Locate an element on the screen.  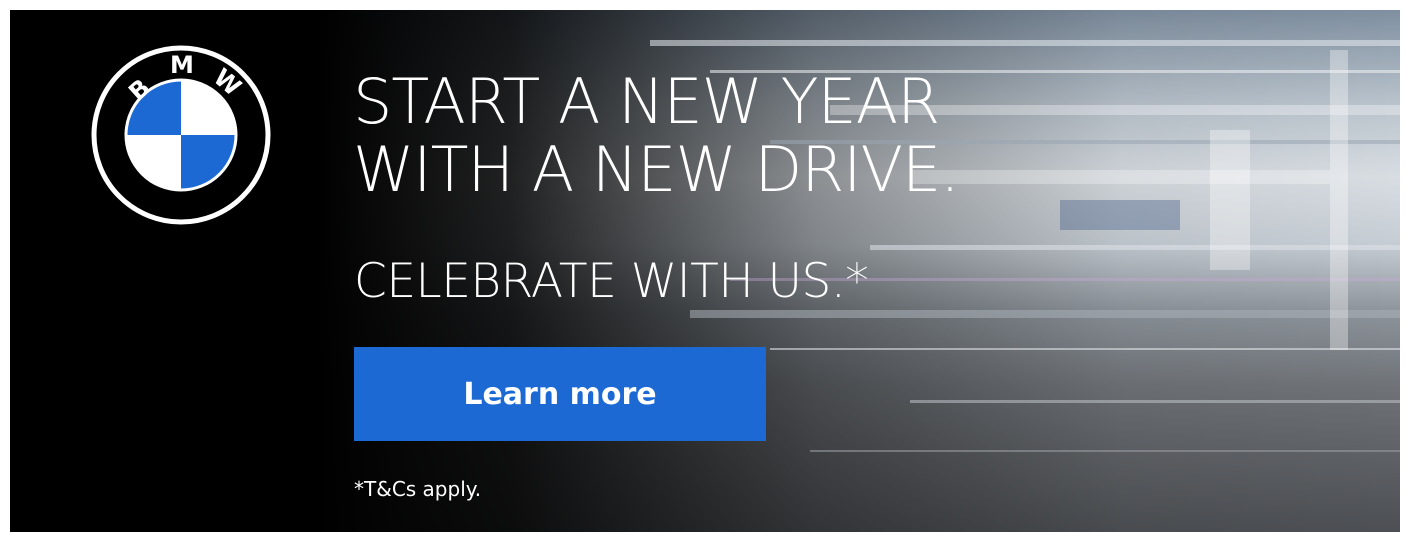
disclaimer-text: *T&Cs apply. is located at coordinates (418, 489).